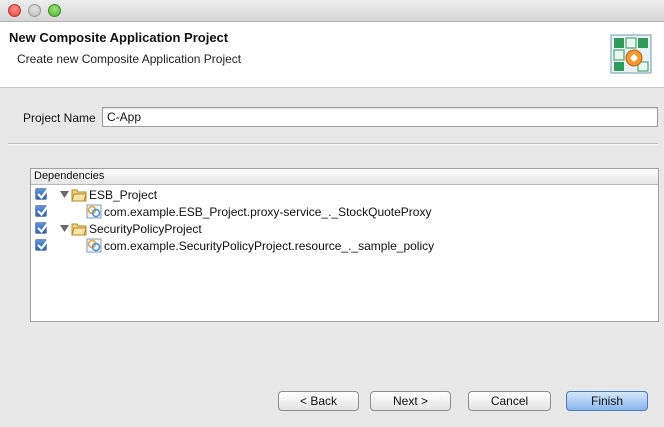  Describe the element at coordinates (123, 195) in the screenshot. I see `tree-item-label: ESB_Project` at that location.